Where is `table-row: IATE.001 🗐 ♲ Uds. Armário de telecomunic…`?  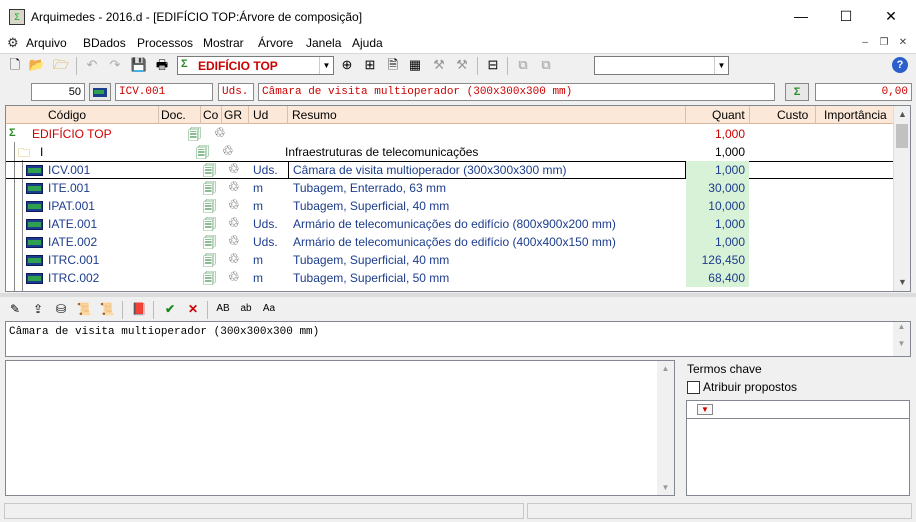 table-row: IATE.001 🗐 ♲ Uds. Armário de telecomunic… is located at coordinates (450, 224).